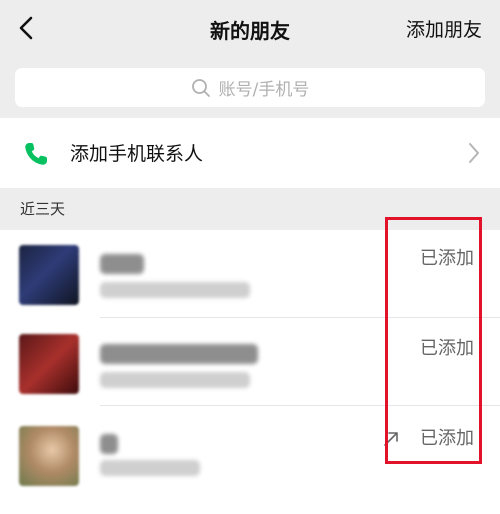 The height and width of the screenshot is (514, 500). Describe the element at coordinates (433, 340) in the screenshot. I see `highlight-box` at that location.